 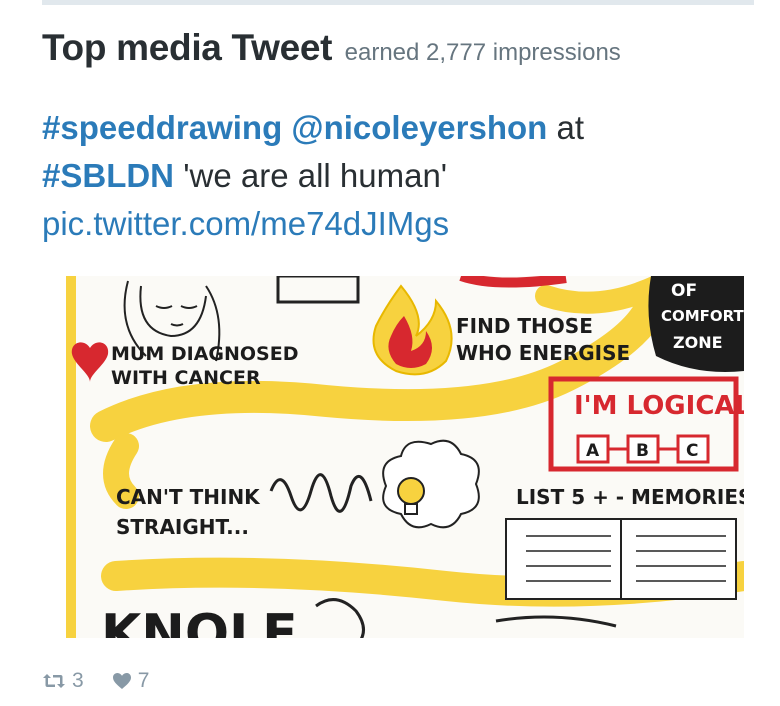 I want to click on note-box-c: C, so click(x=692, y=451).